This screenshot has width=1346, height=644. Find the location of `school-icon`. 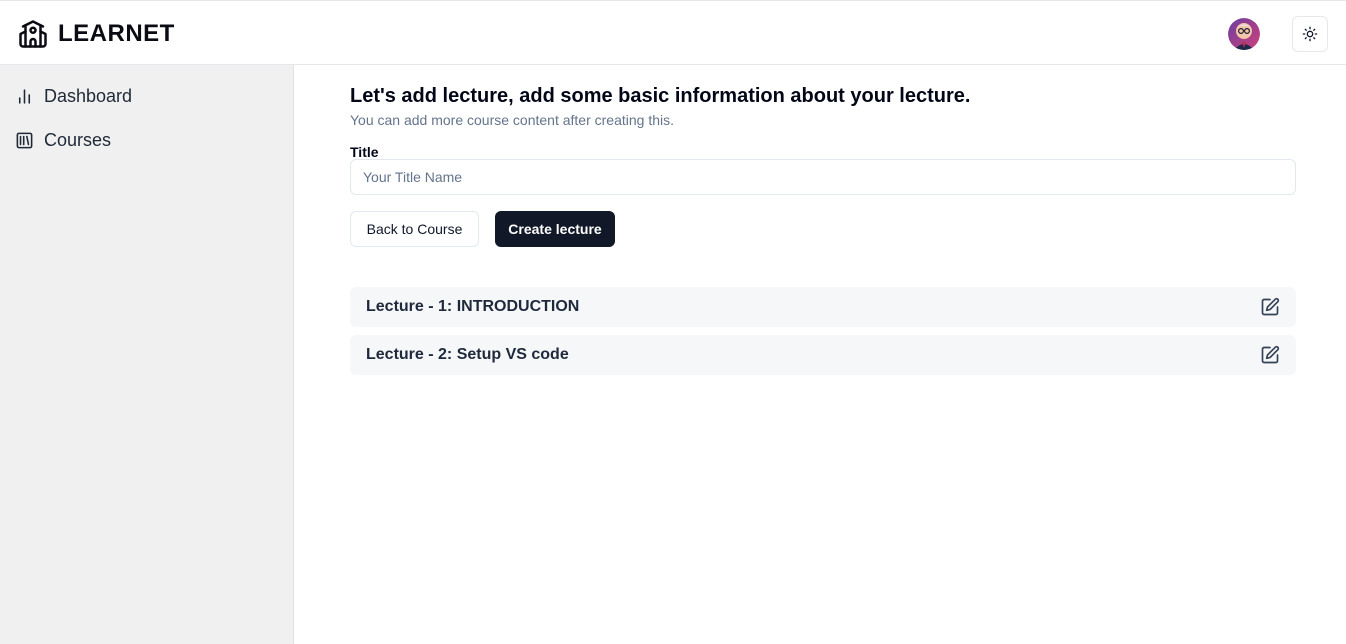

school-icon is located at coordinates (33, 34).